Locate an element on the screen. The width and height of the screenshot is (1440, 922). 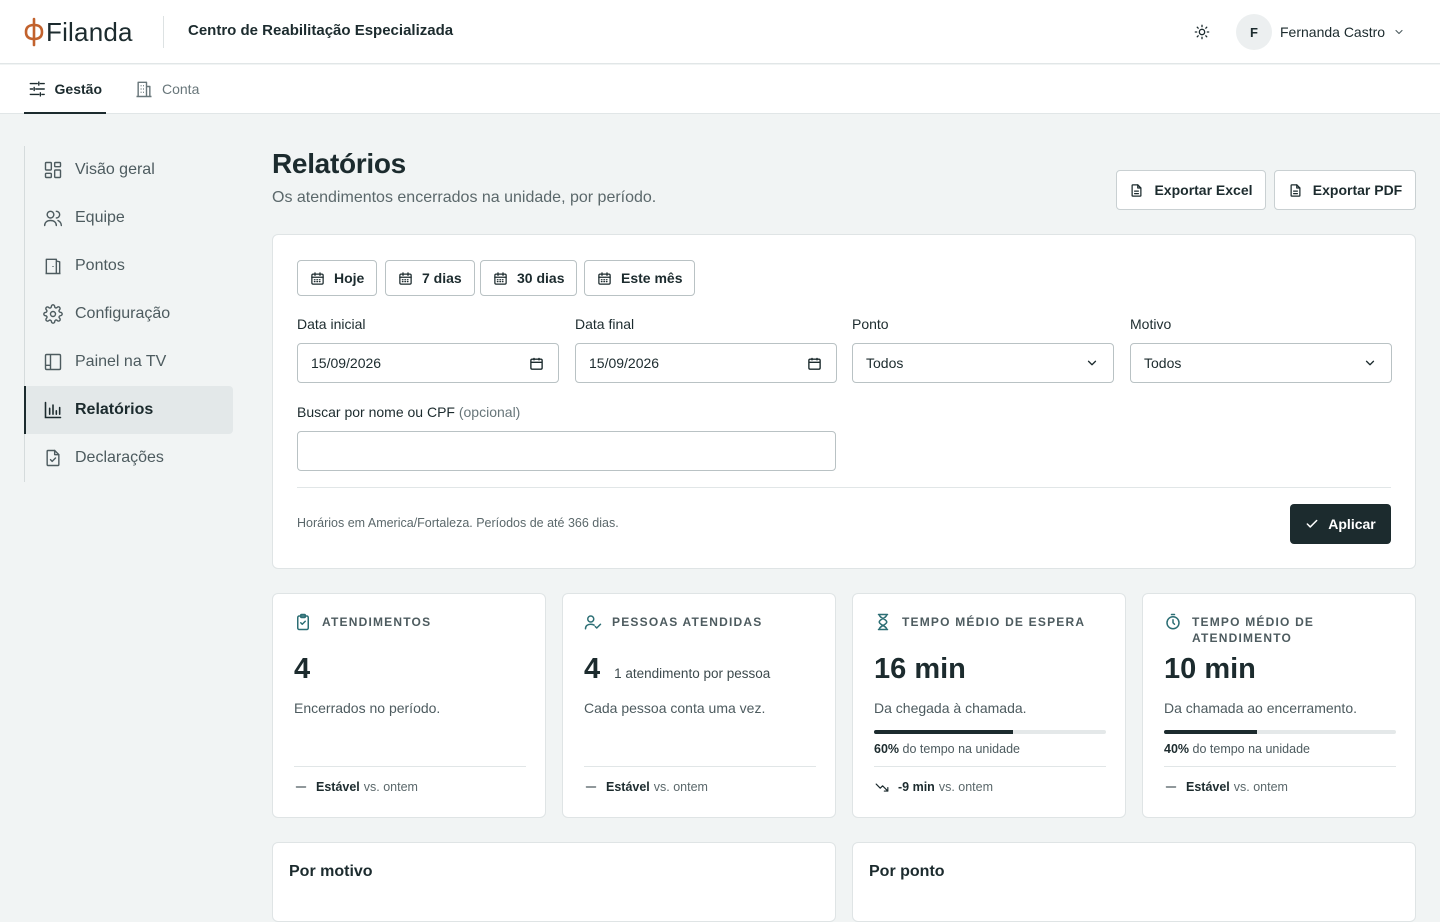
export-pdf-button: Exportar PDF is located at coordinates (1345, 190).